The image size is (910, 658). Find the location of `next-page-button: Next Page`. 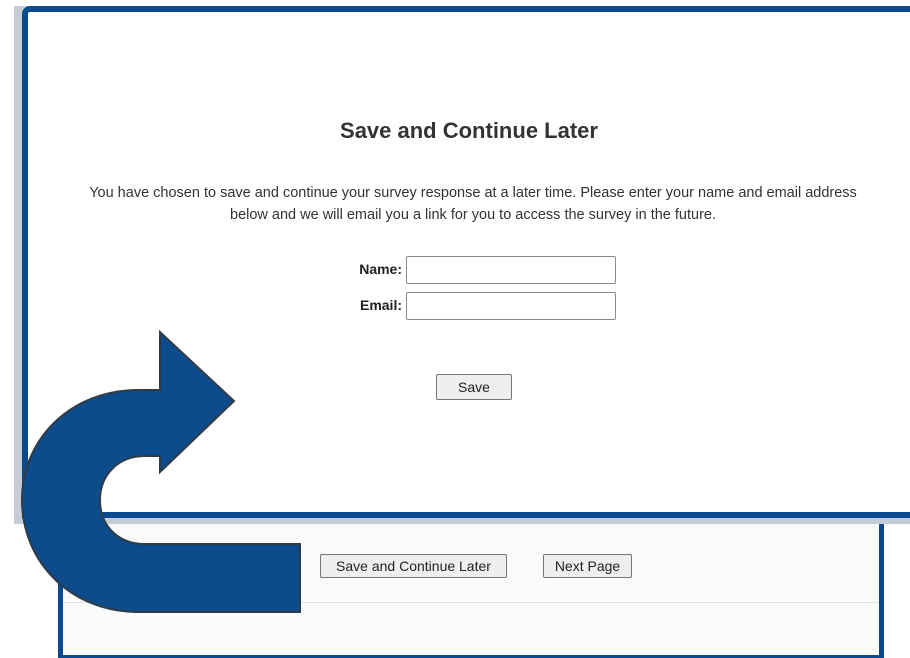

next-page-button: Next Page is located at coordinates (587, 566).